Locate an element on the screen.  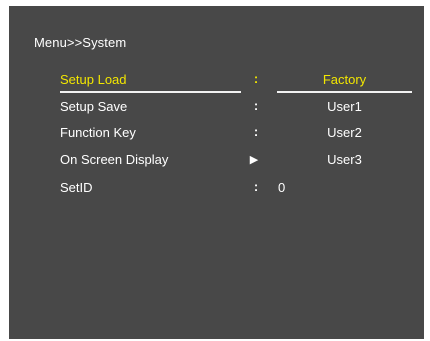
menu-item-on-screen-display: On Screen Display ▶ User3 is located at coordinates (216, 163).